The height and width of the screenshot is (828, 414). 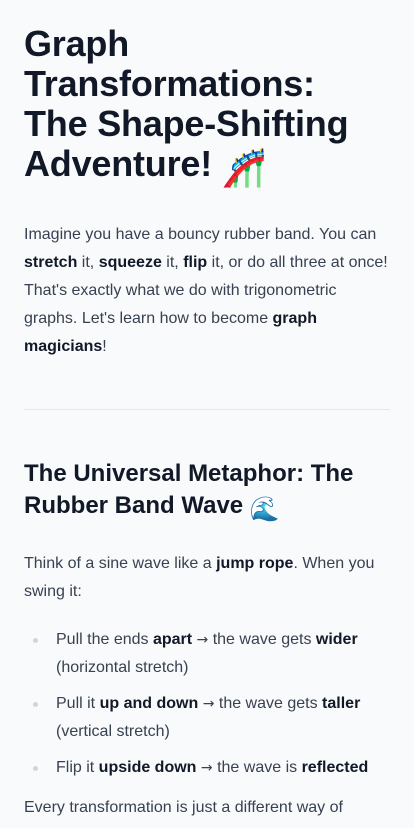 I want to click on section-divider, so click(x=207, y=409).